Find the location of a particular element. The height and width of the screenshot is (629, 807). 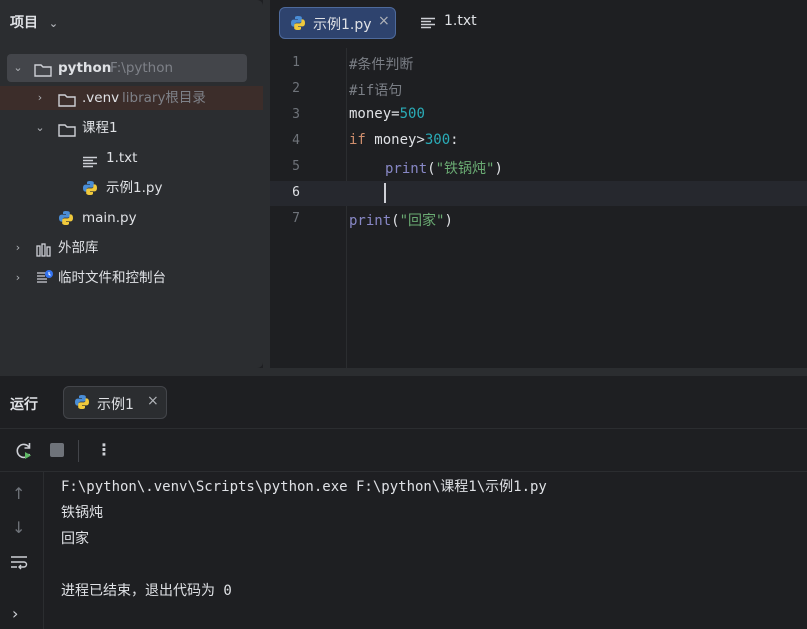

tree-item-course1: ⌄ 课程1 is located at coordinates (130, 128).